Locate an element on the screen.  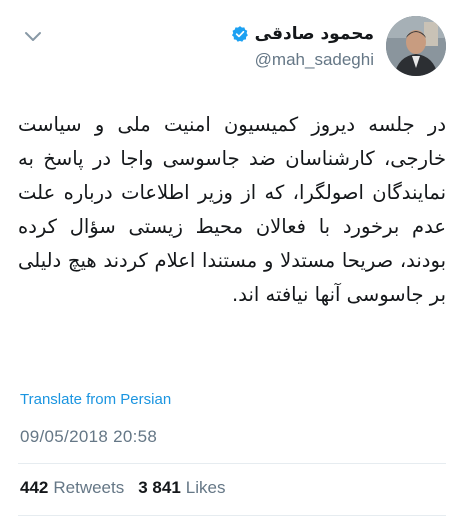
engagement-stats: 442 Retweets 3 841 Likes is located at coordinates (122, 488).